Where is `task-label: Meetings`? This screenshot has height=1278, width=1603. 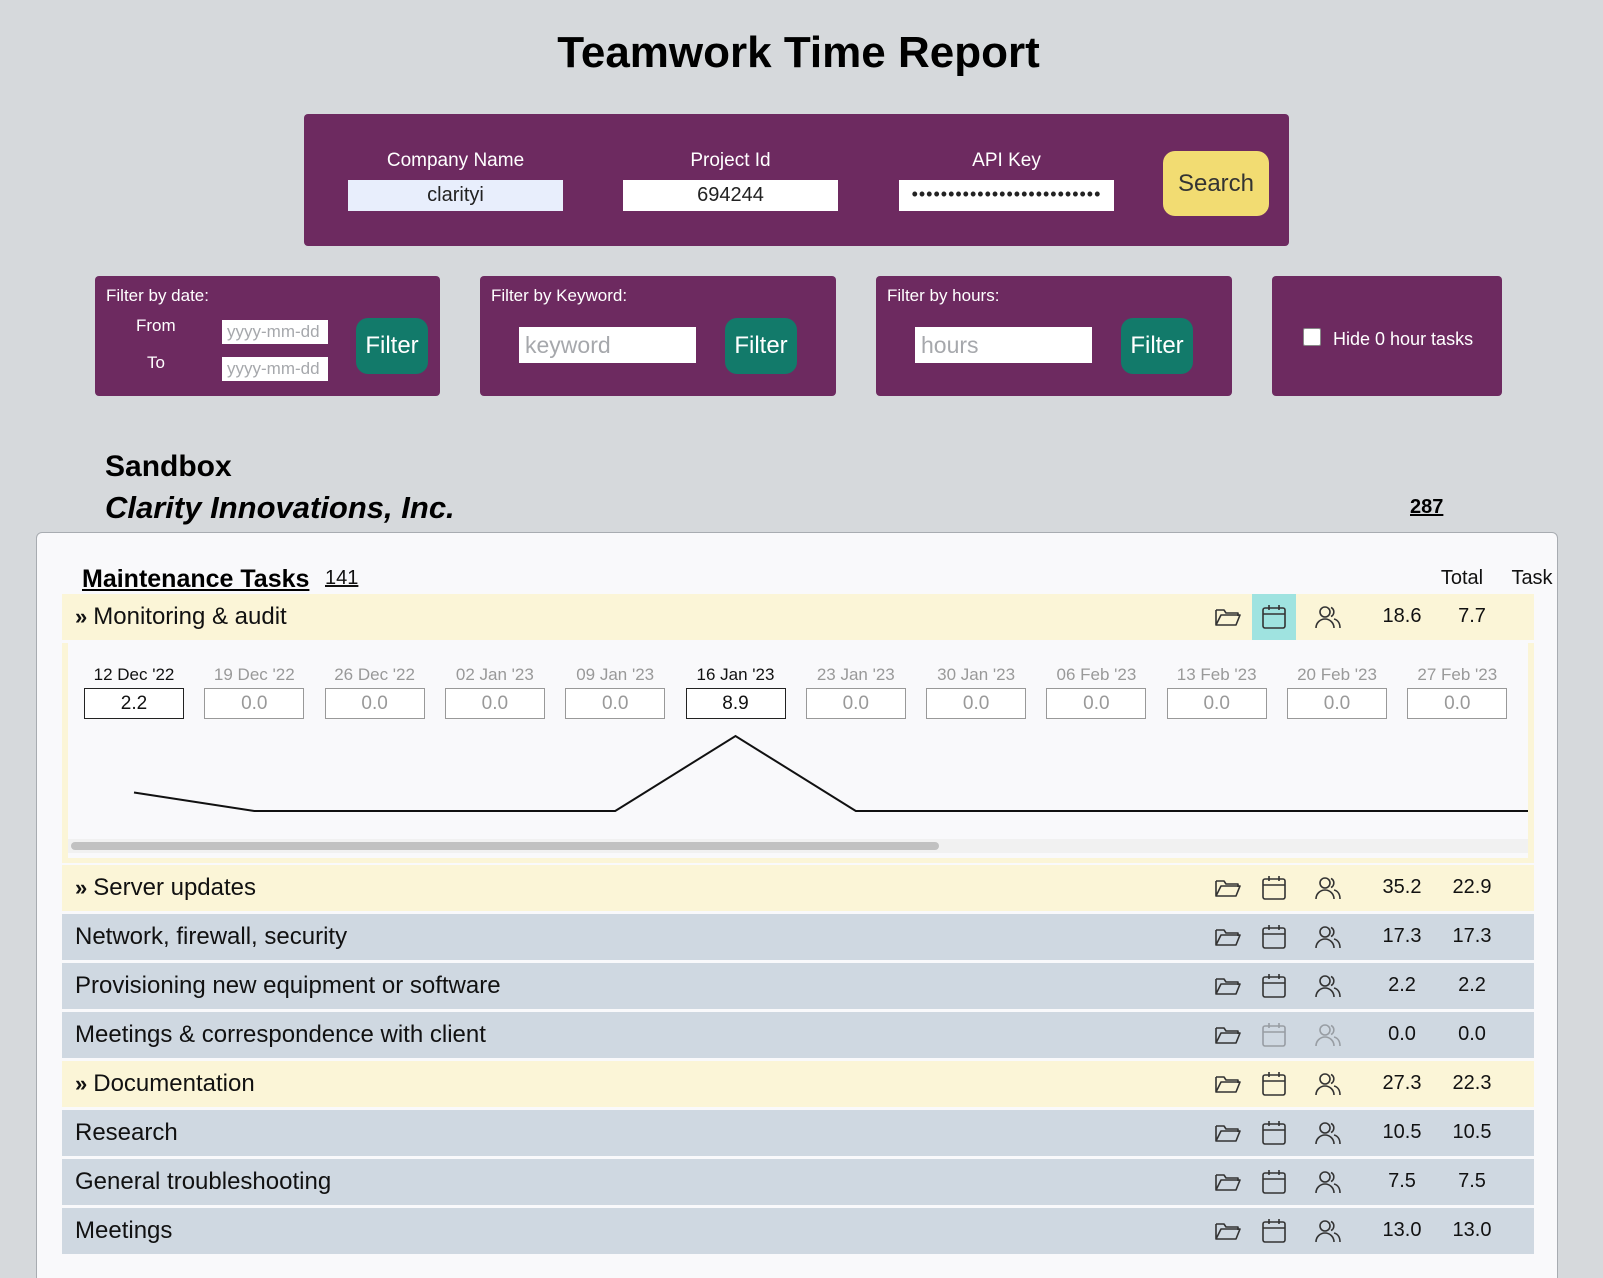 task-label: Meetings is located at coordinates (123, 1231).